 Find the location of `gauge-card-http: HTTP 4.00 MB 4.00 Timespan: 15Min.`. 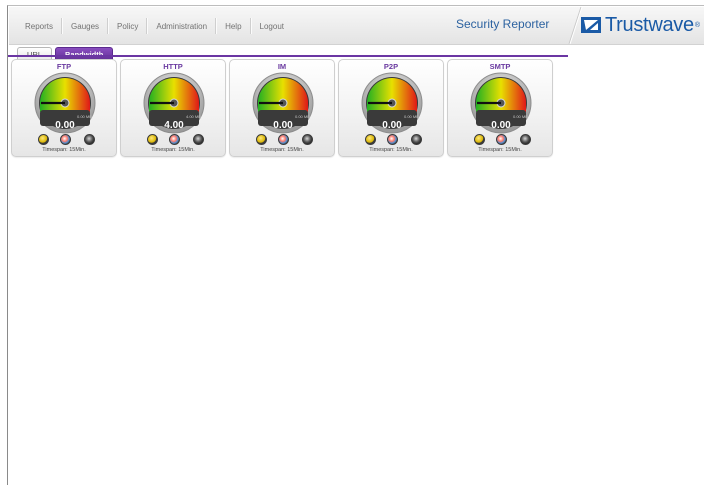

gauge-card-http: HTTP 4.00 MB 4.00 Timespan: 15Min. is located at coordinates (173, 108).